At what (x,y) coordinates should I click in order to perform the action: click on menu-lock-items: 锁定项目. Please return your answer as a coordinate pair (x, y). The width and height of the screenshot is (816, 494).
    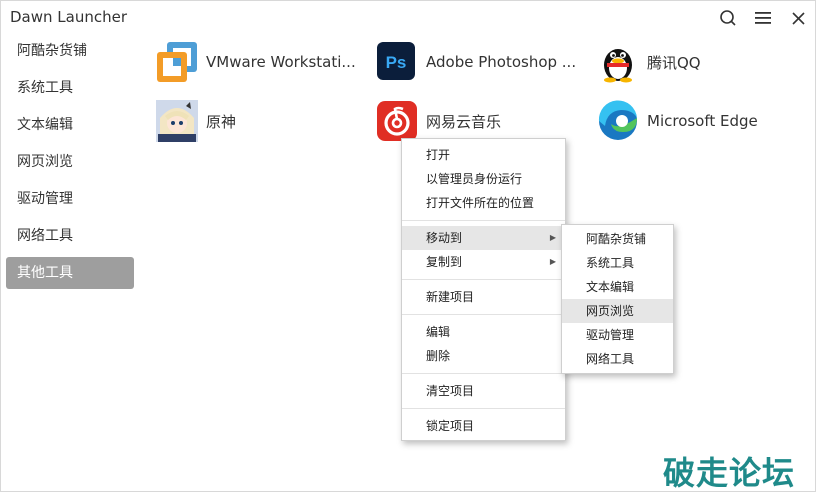
    Looking at the image, I should click on (483, 426).